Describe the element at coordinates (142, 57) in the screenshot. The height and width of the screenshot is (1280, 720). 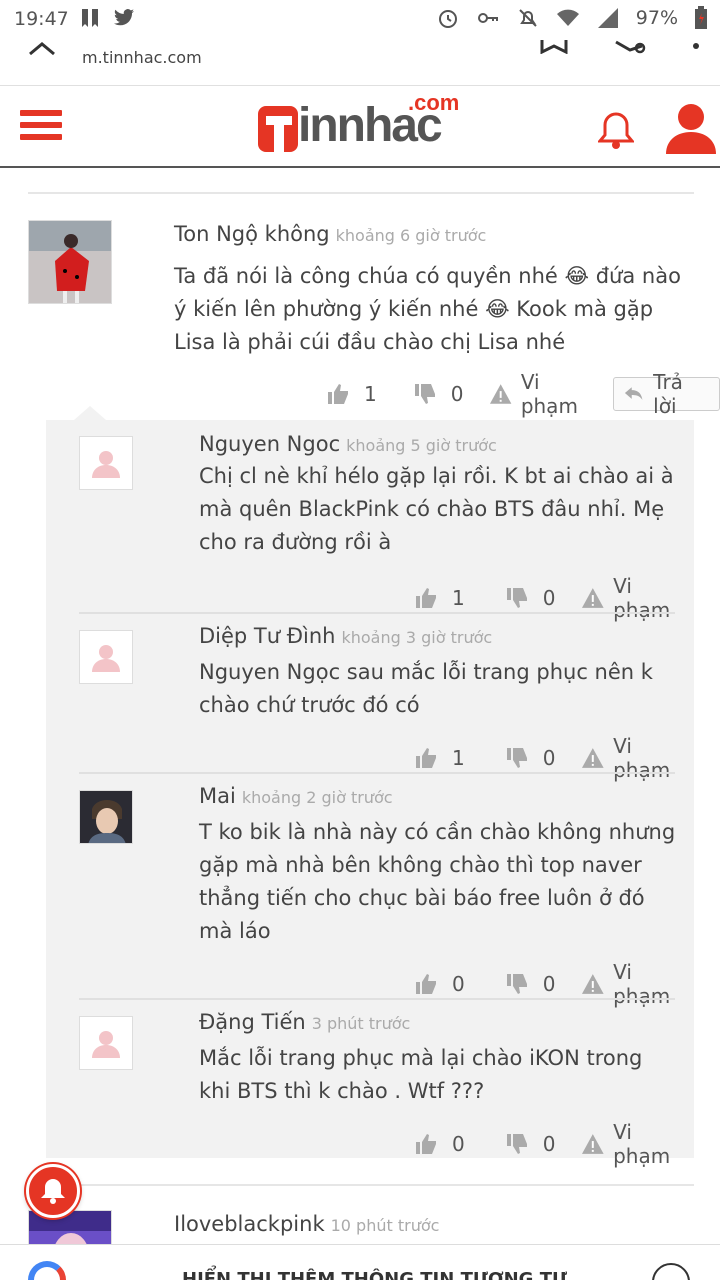
I see `page-url: m.tinnhac.com` at that location.